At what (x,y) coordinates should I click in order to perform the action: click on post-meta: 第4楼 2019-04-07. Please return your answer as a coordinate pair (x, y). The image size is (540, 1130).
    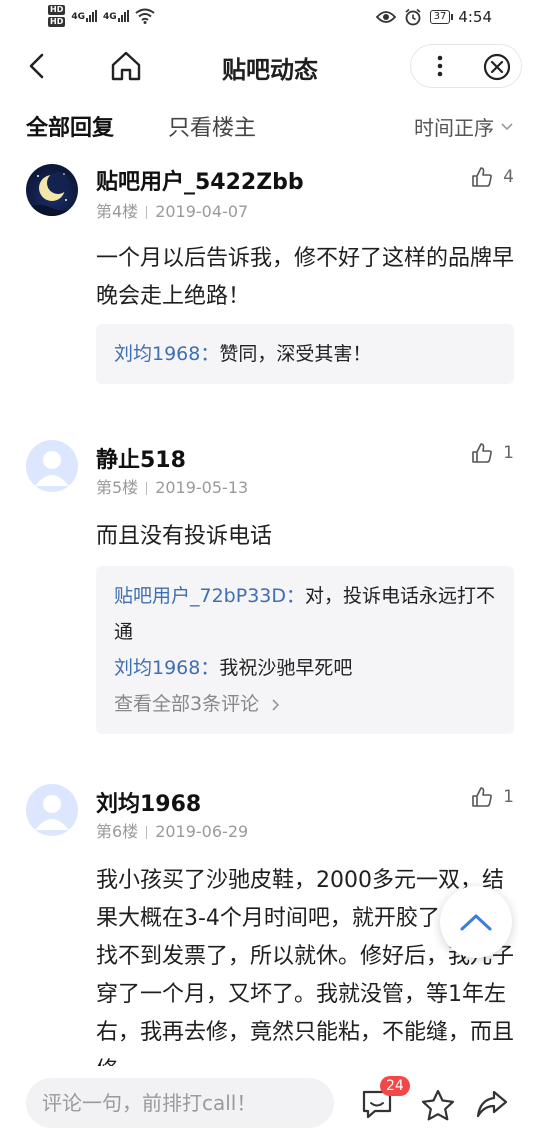
    Looking at the image, I should click on (172, 210).